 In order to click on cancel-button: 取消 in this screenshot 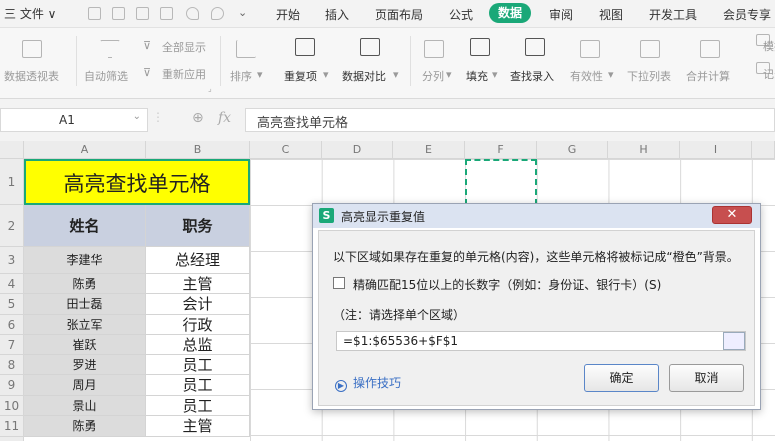, I will do `click(706, 378)`.